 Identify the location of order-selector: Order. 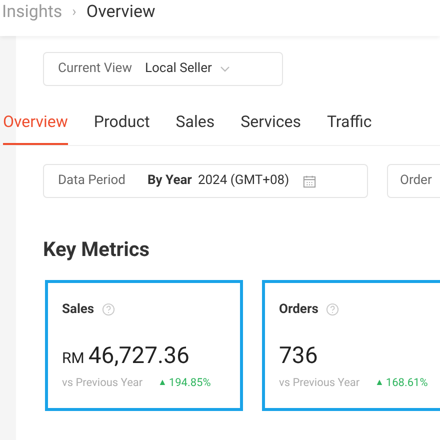
(413, 181).